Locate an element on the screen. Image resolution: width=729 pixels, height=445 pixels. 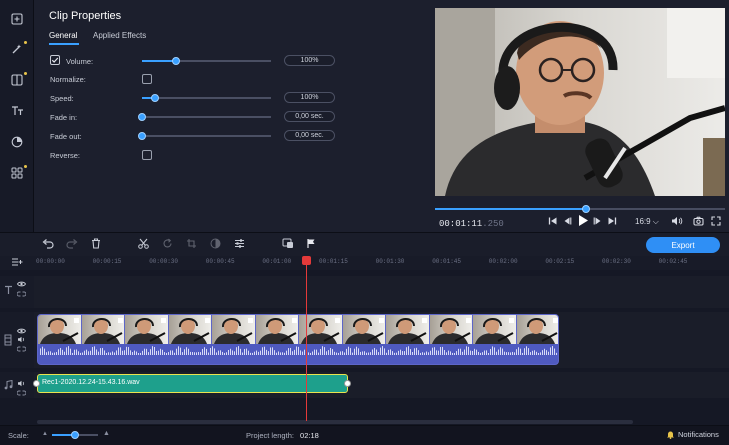
prev-frame-button is located at coordinates (567, 222).